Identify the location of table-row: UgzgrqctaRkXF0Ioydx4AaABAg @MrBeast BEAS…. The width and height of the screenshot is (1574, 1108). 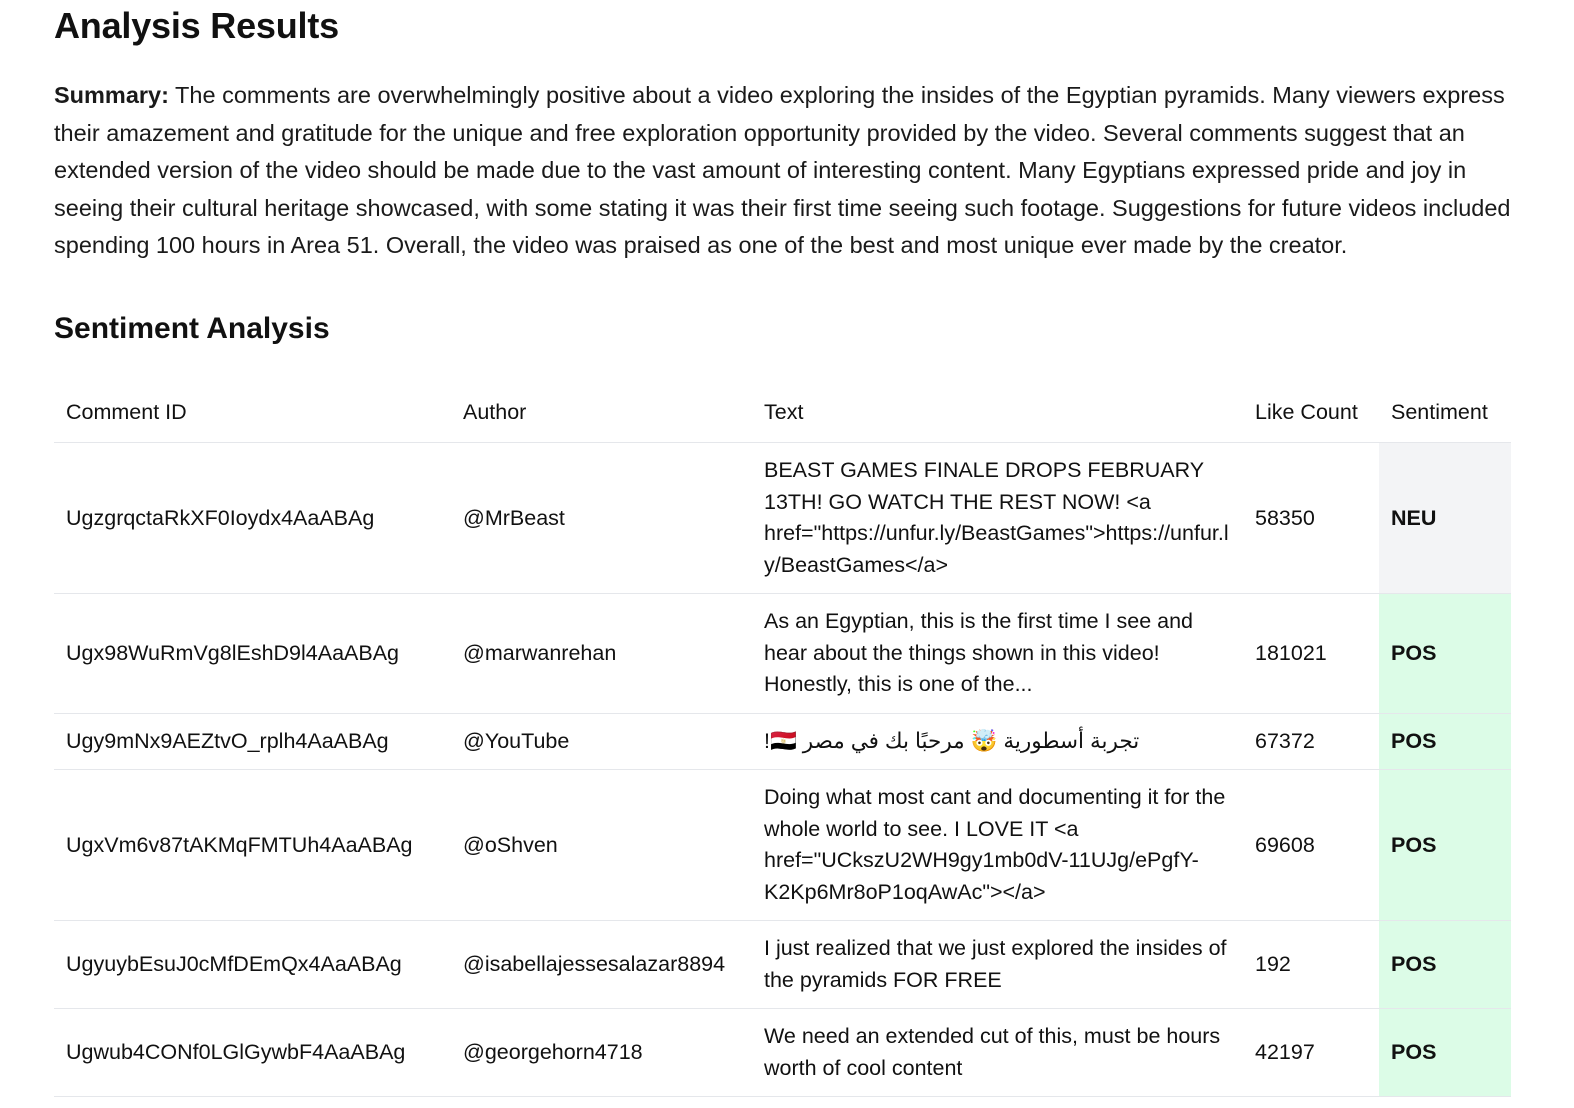
(782, 518).